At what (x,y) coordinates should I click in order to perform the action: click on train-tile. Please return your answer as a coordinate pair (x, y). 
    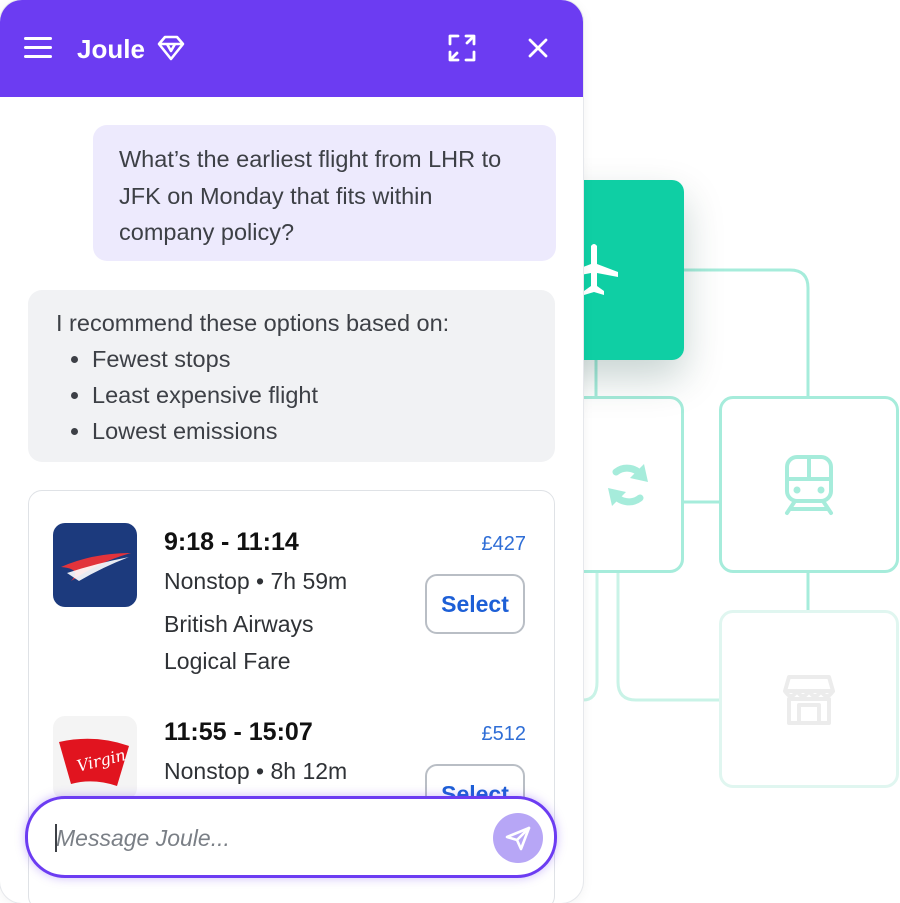
    Looking at the image, I should click on (809, 484).